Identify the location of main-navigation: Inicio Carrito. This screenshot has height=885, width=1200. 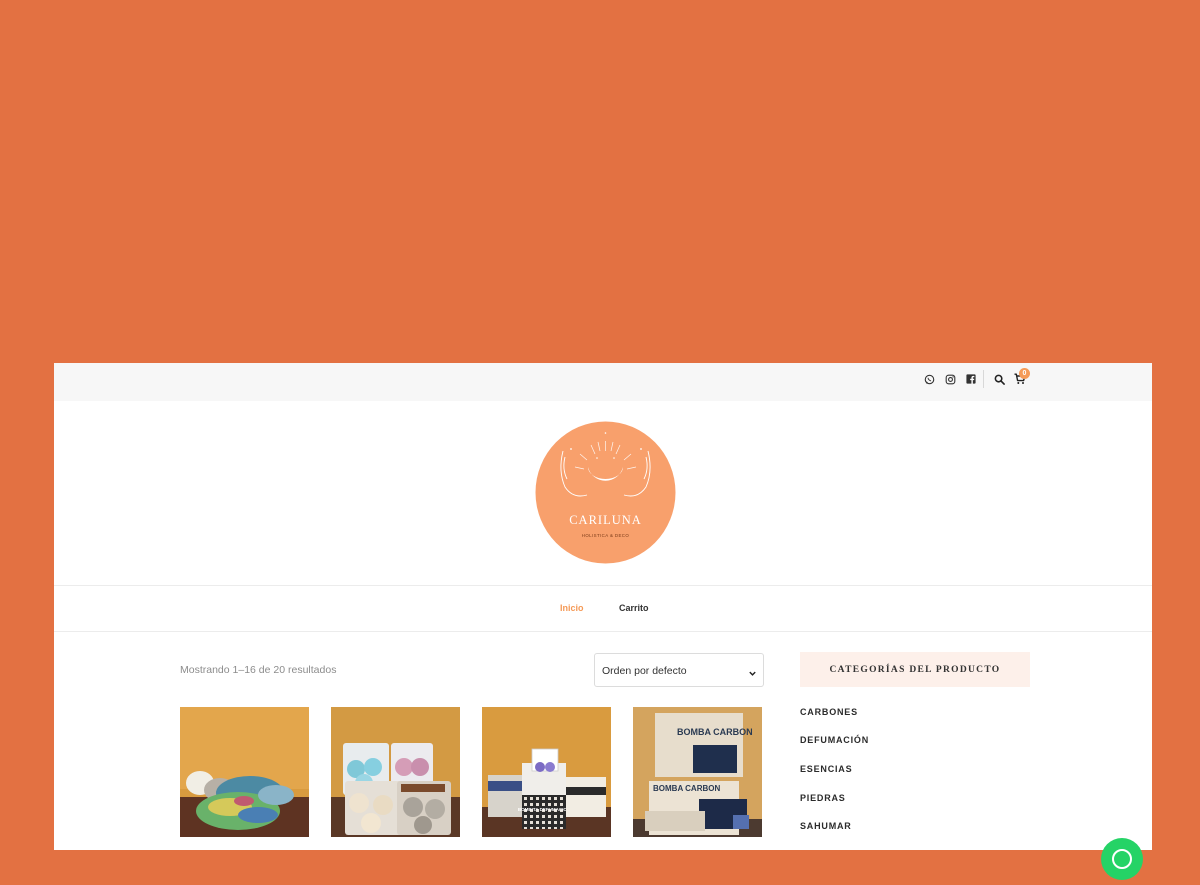
(603, 608).